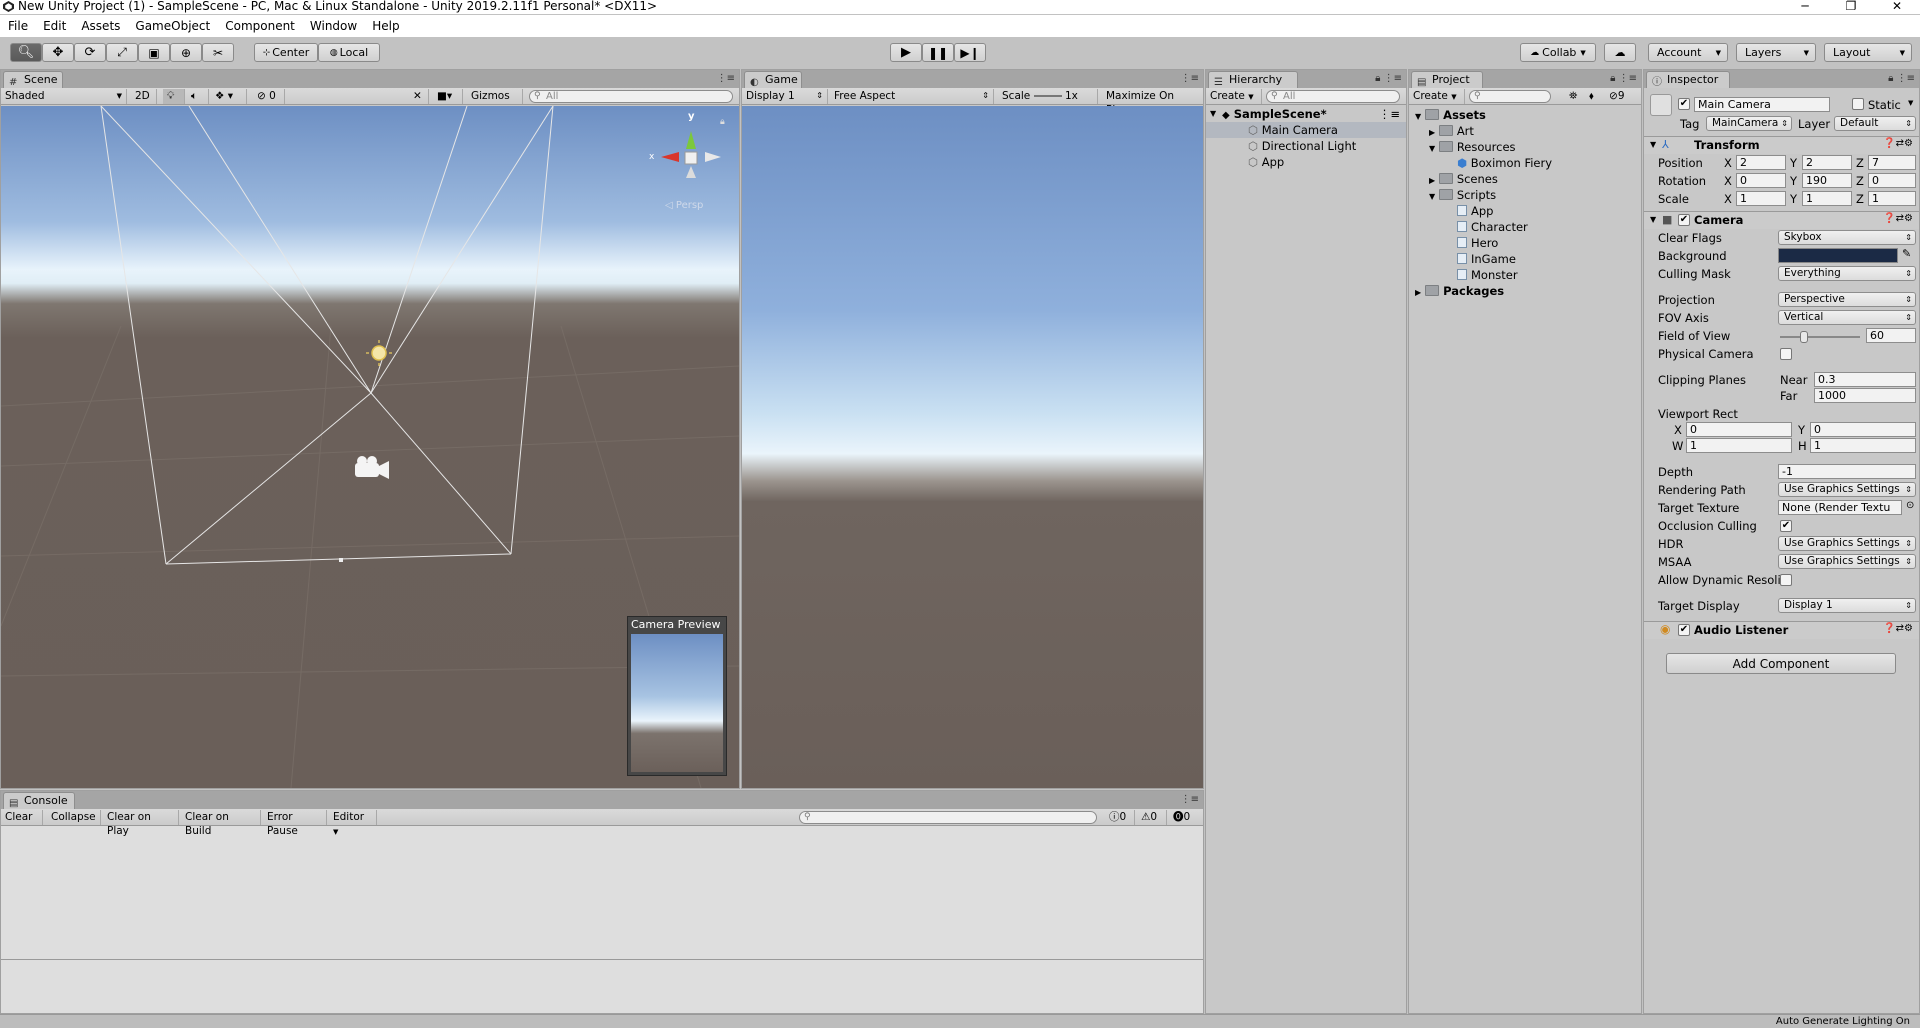 This screenshot has width=1920, height=1028. What do you see at coordinates (1441, 131) in the screenshot?
I see `project-folder-art: ▶ Art` at bounding box center [1441, 131].